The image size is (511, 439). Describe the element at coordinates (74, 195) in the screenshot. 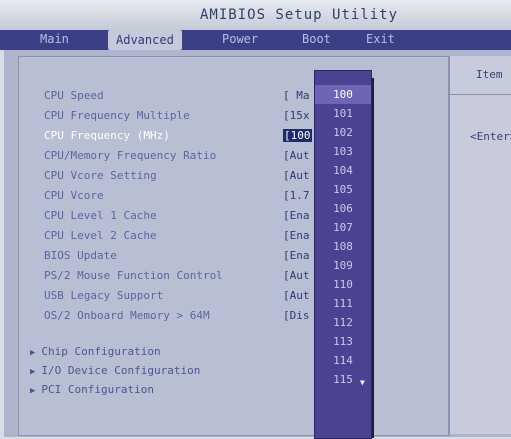

I see `setting-cpu-vcore: CPU Vcore` at that location.